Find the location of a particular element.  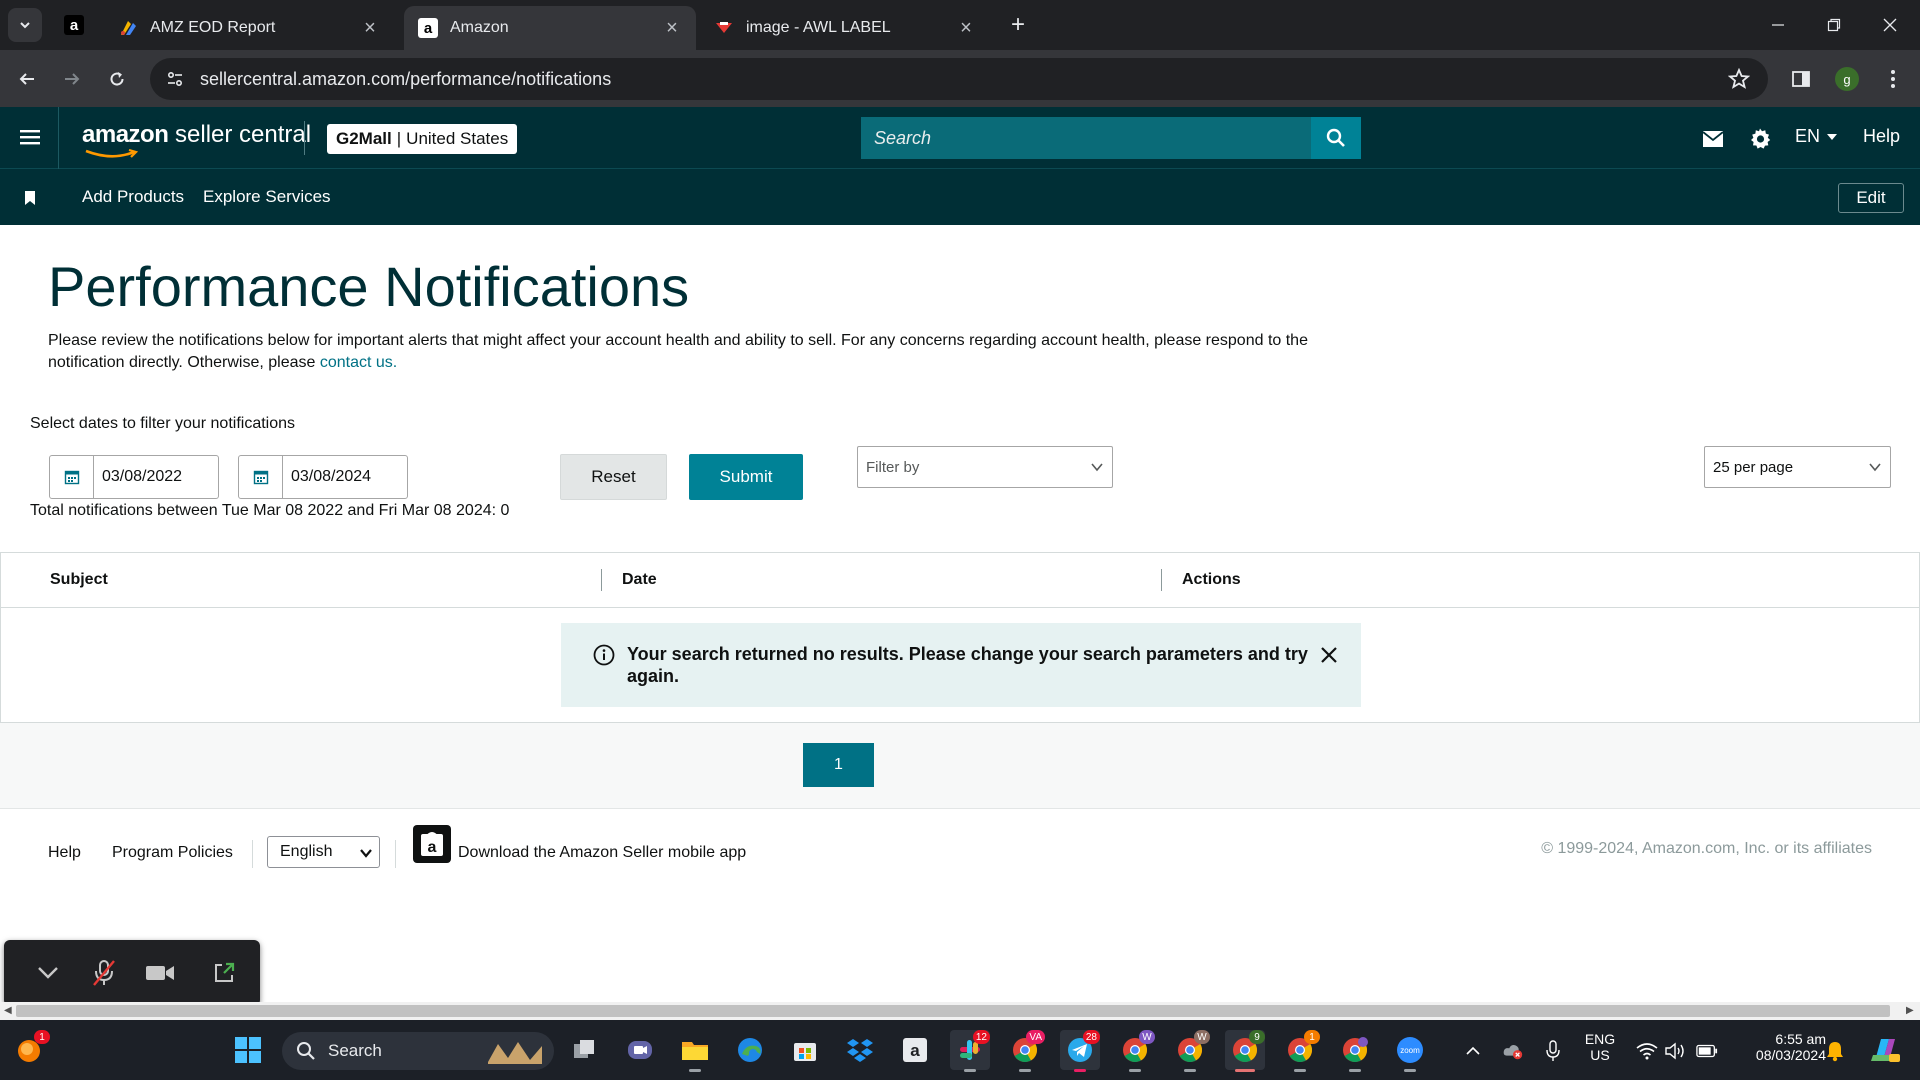

search-button is located at coordinates (1336, 138).